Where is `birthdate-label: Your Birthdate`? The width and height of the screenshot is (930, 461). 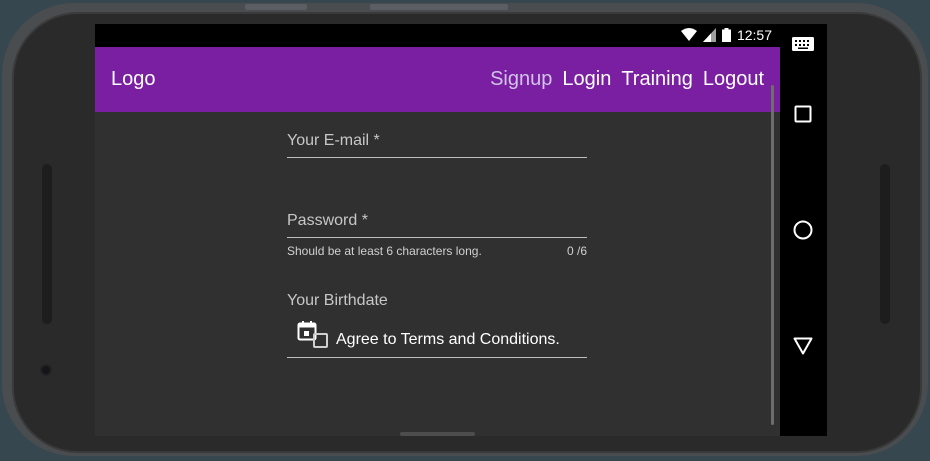 birthdate-label: Your Birthdate is located at coordinates (337, 300).